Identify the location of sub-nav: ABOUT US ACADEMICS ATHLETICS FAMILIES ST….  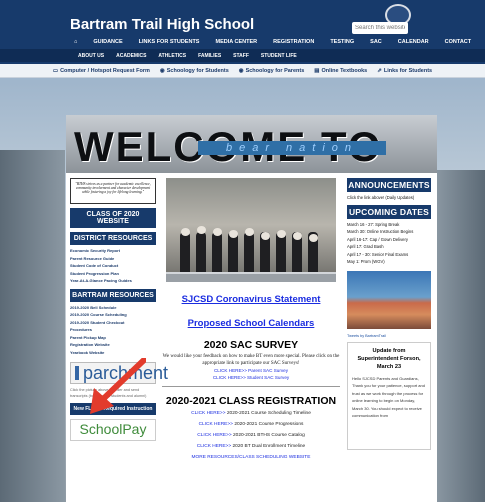
(242, 55).